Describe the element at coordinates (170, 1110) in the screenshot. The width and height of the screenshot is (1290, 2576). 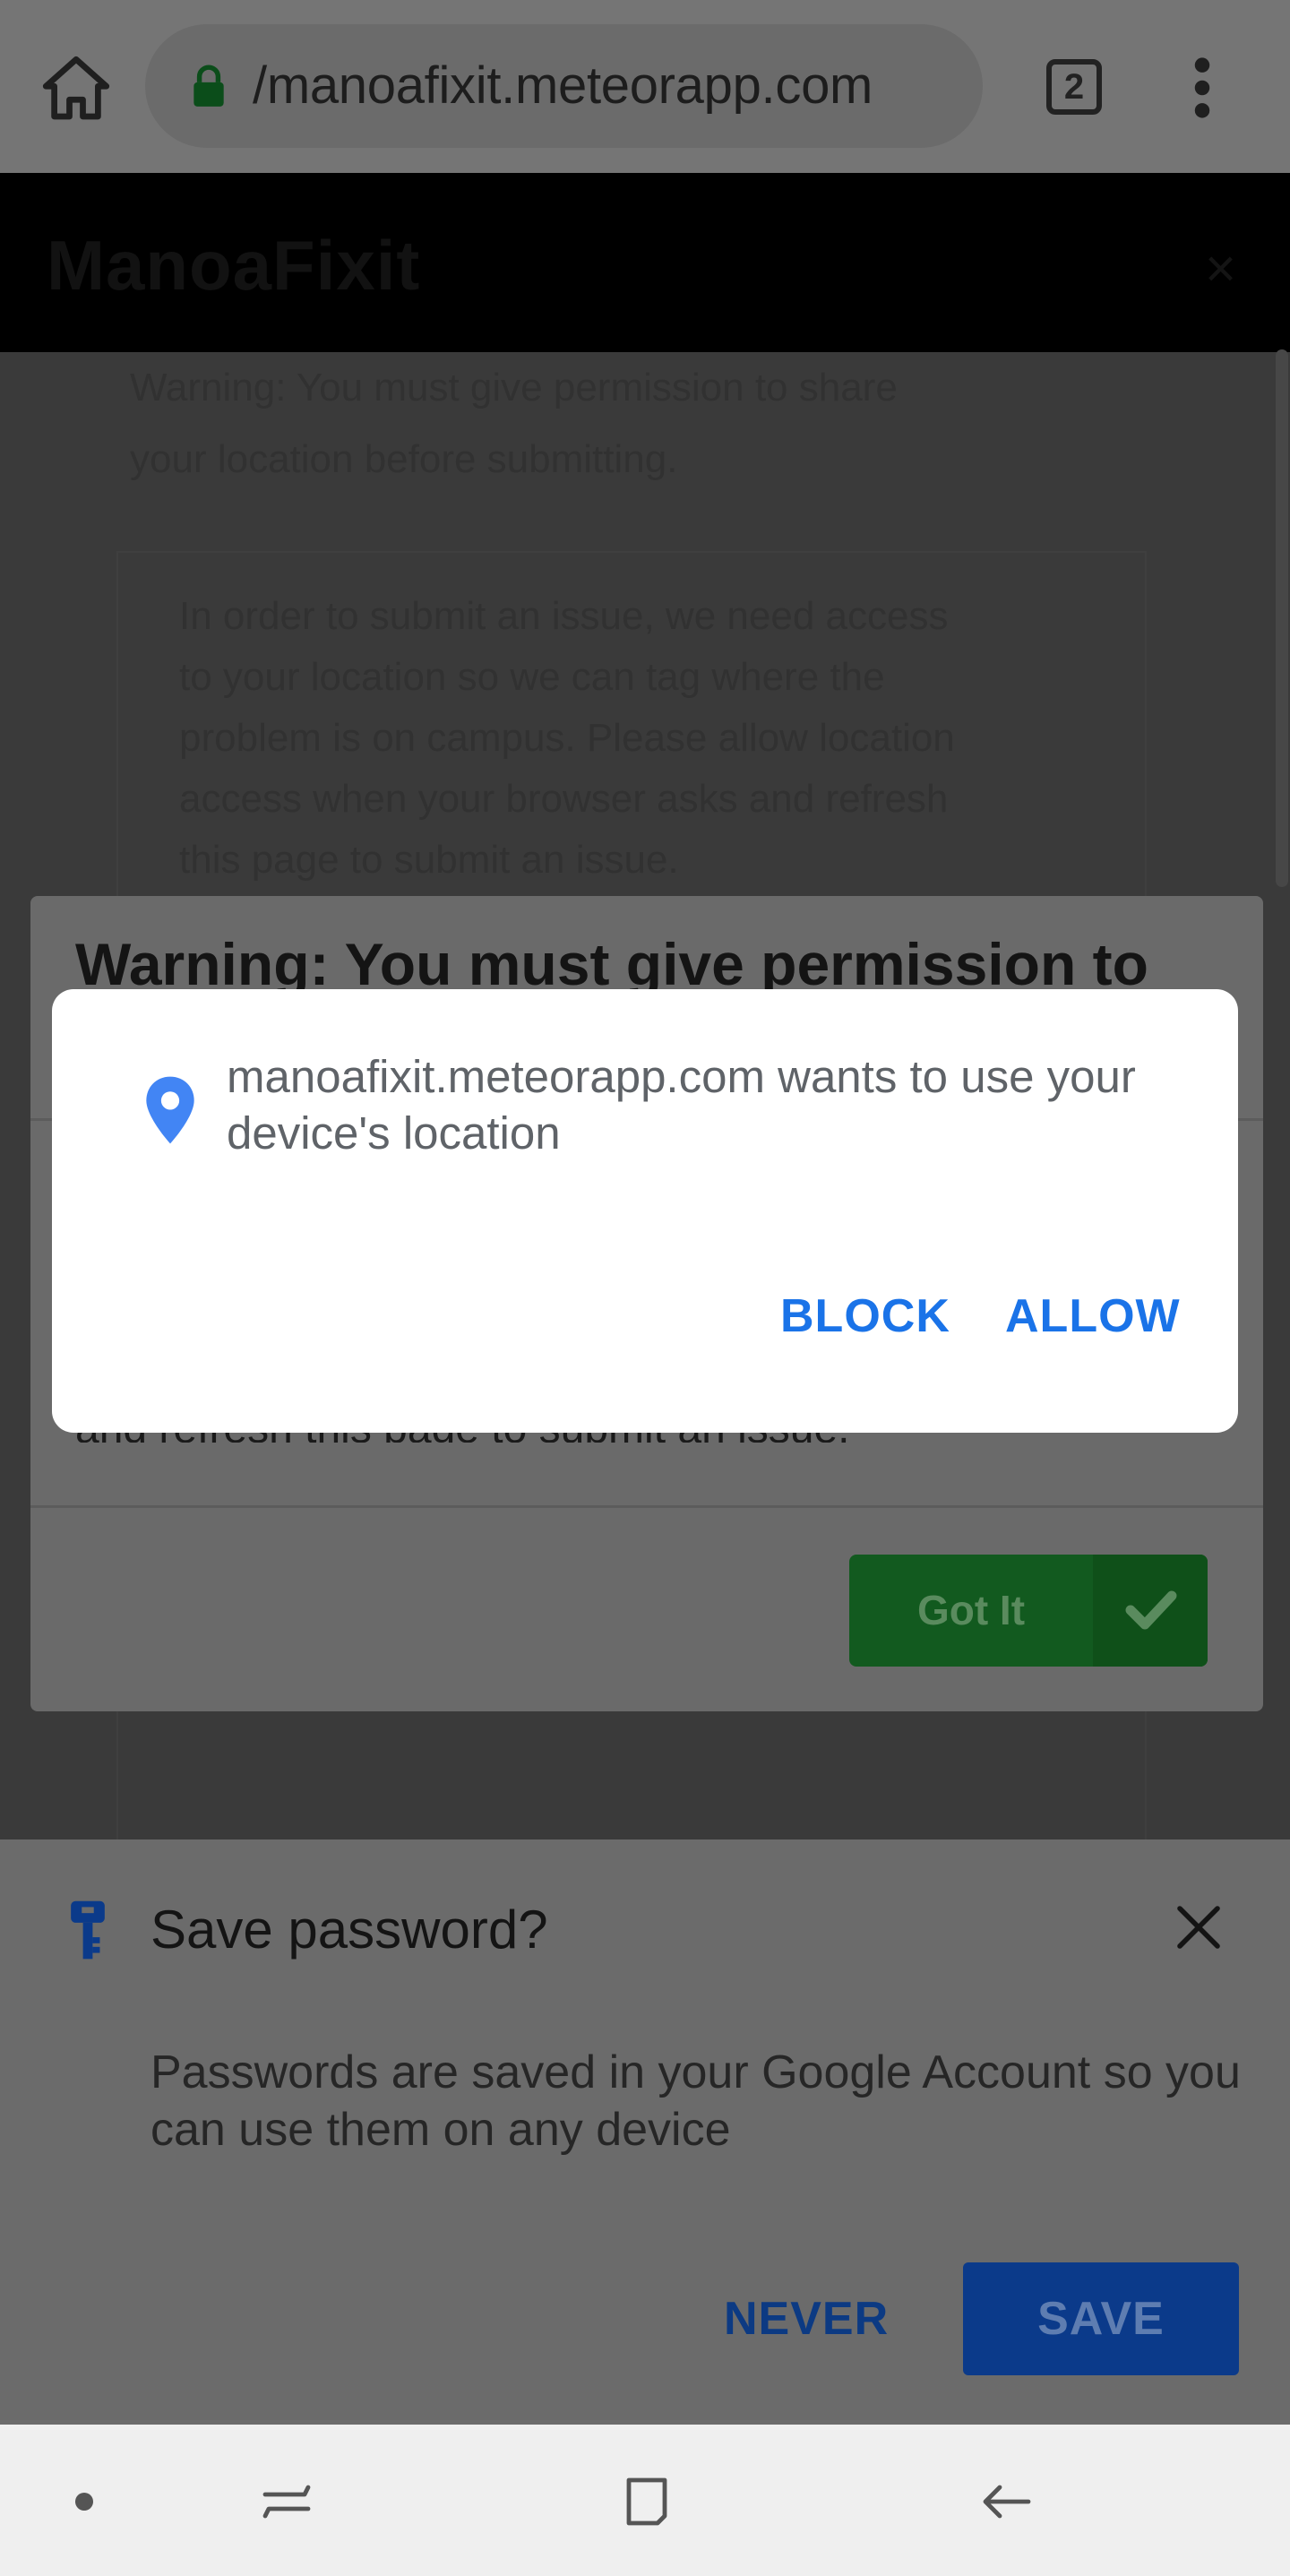
I see `location-pin-icon` at that location.